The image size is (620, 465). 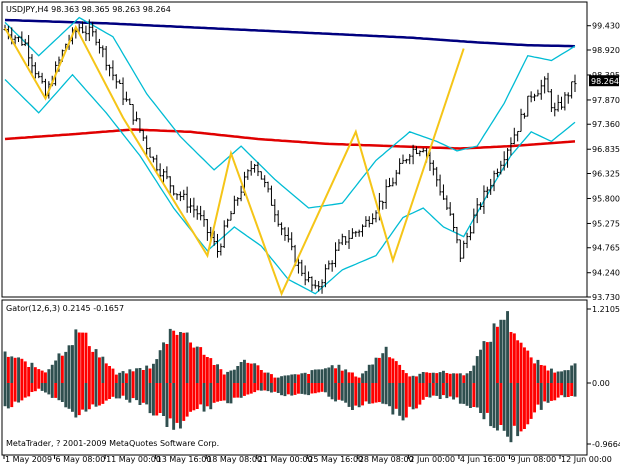 What do you see at coordinates (65, 308) in the screenshot?
I see `gator-header: Gator(12,6,3) 0.2145 -0.1657` at bounding box center [65, 308].